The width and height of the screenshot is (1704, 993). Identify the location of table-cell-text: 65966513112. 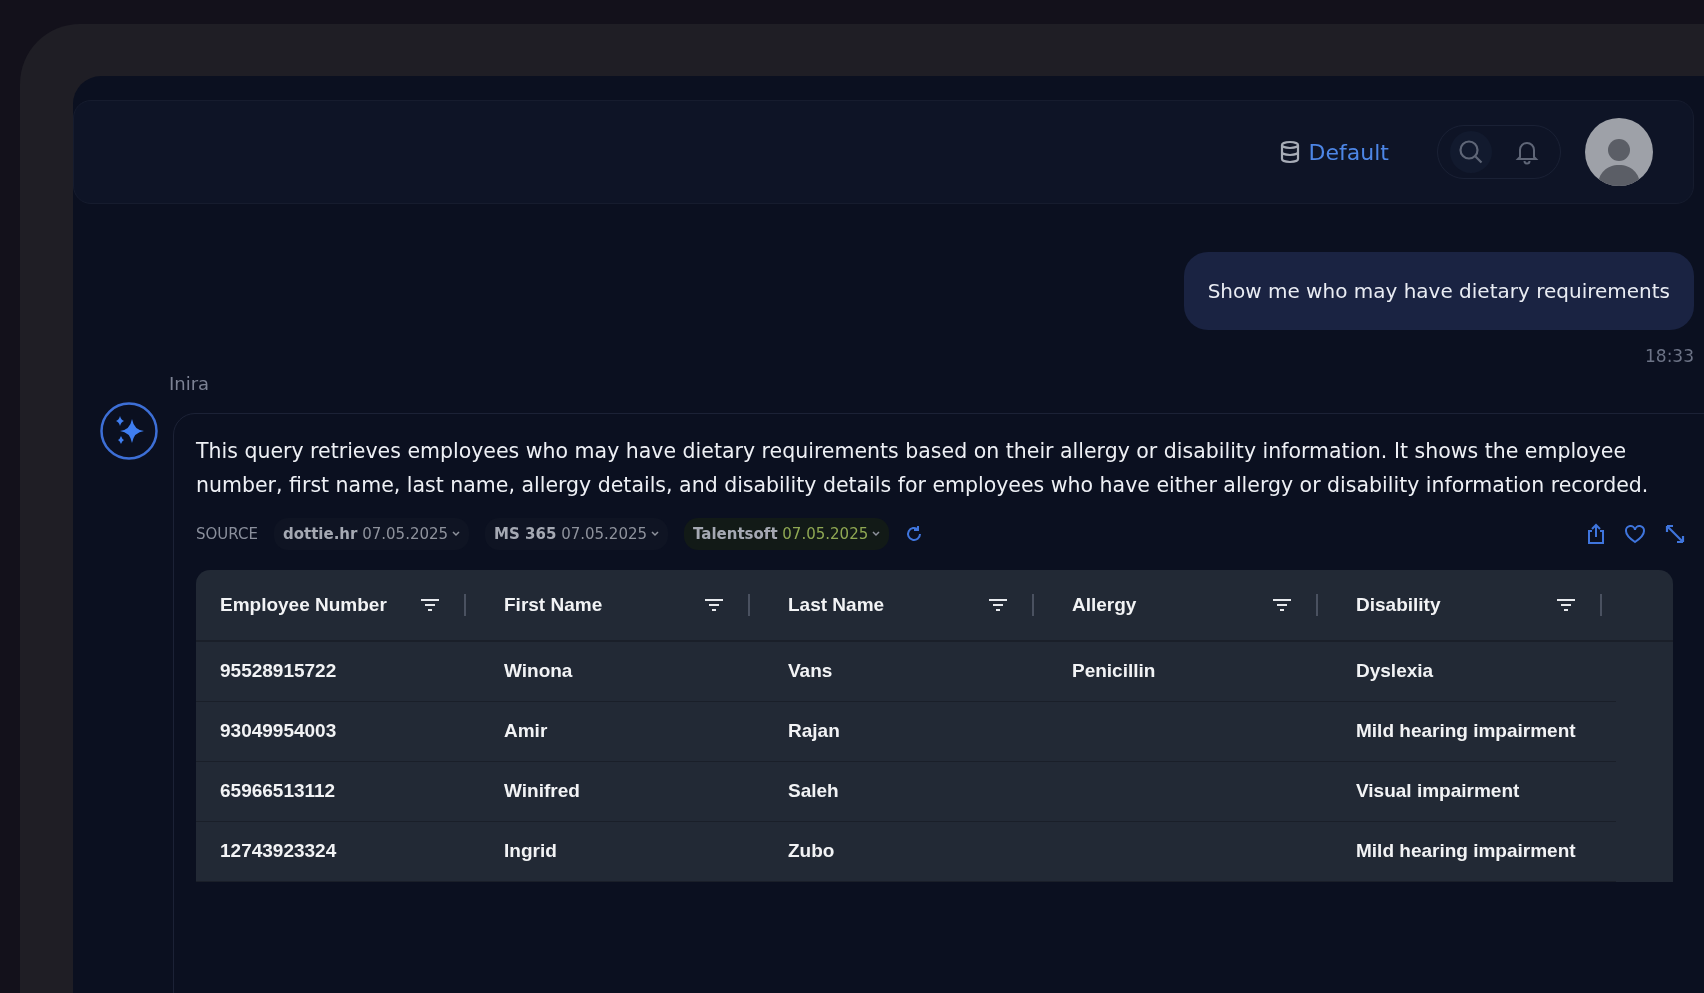
(278, 791).